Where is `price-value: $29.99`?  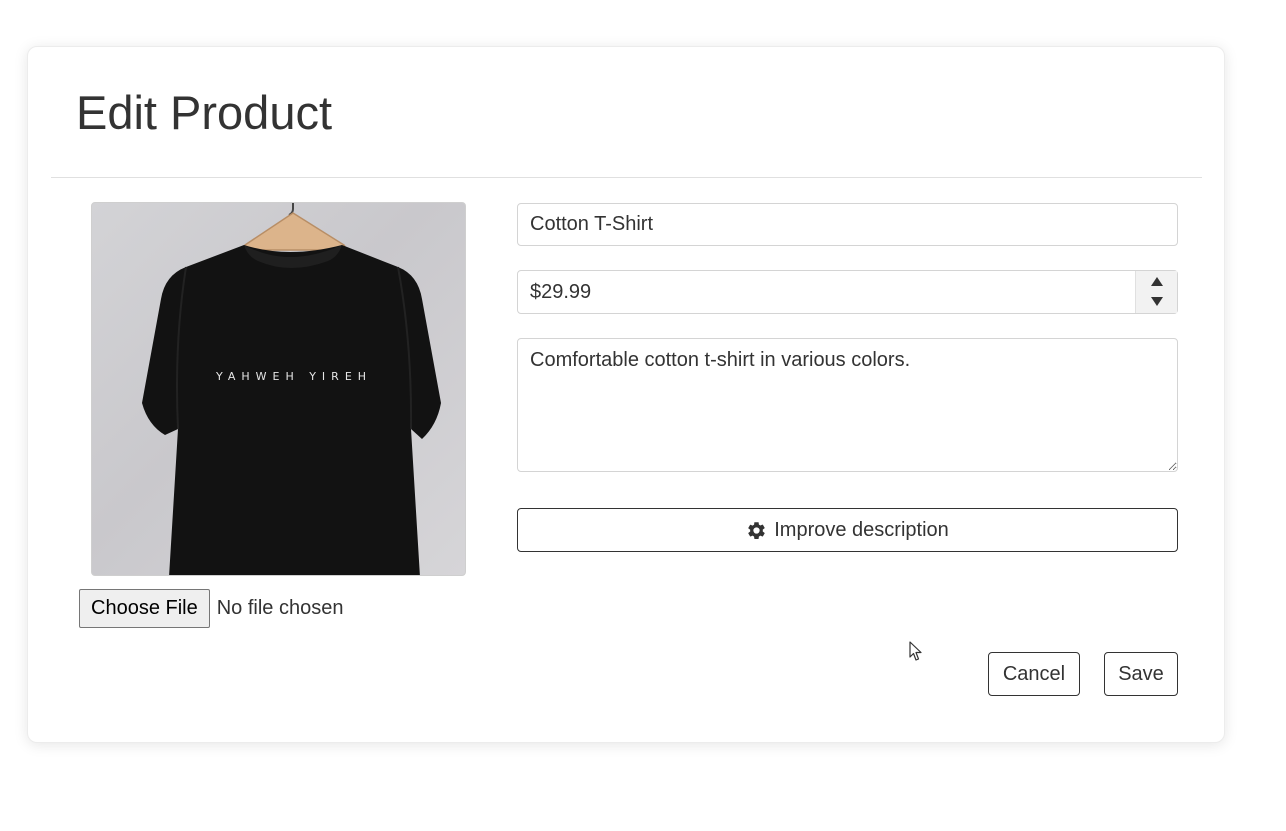 price-value: $29.99 is located at coordinates (561, 292).